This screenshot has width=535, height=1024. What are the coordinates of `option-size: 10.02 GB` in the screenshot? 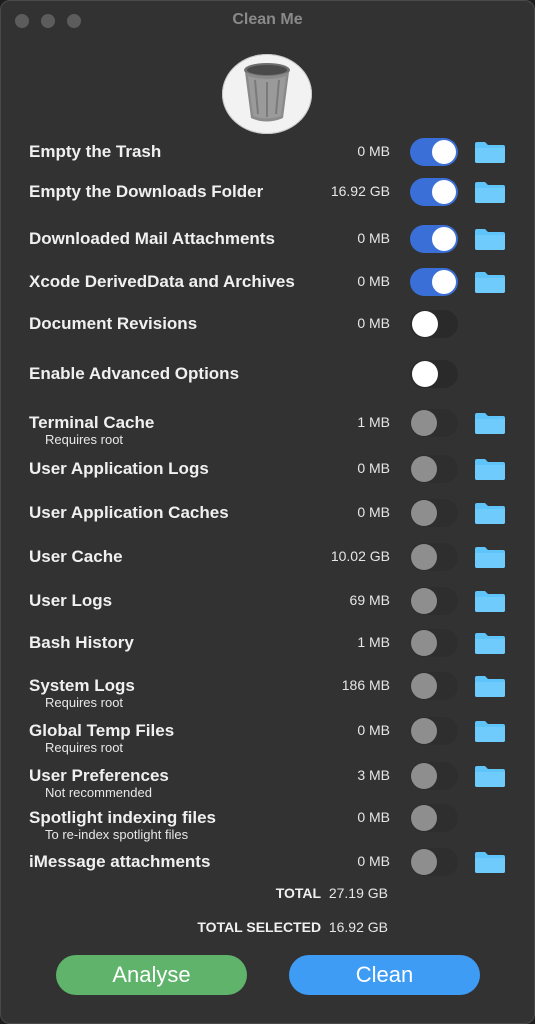 It's located at (360, 556).